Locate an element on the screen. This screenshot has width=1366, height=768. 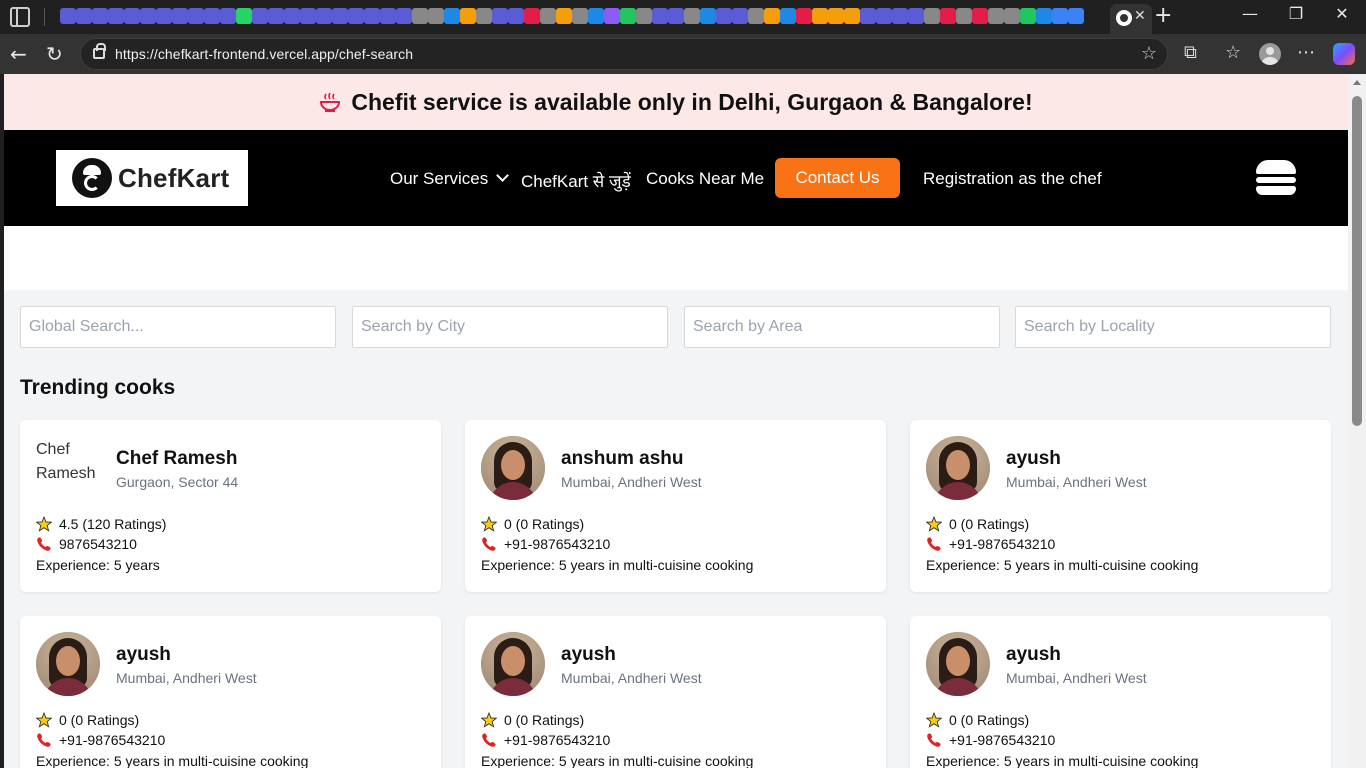
new-tab-button: + is located at coordinates (1163, 15).